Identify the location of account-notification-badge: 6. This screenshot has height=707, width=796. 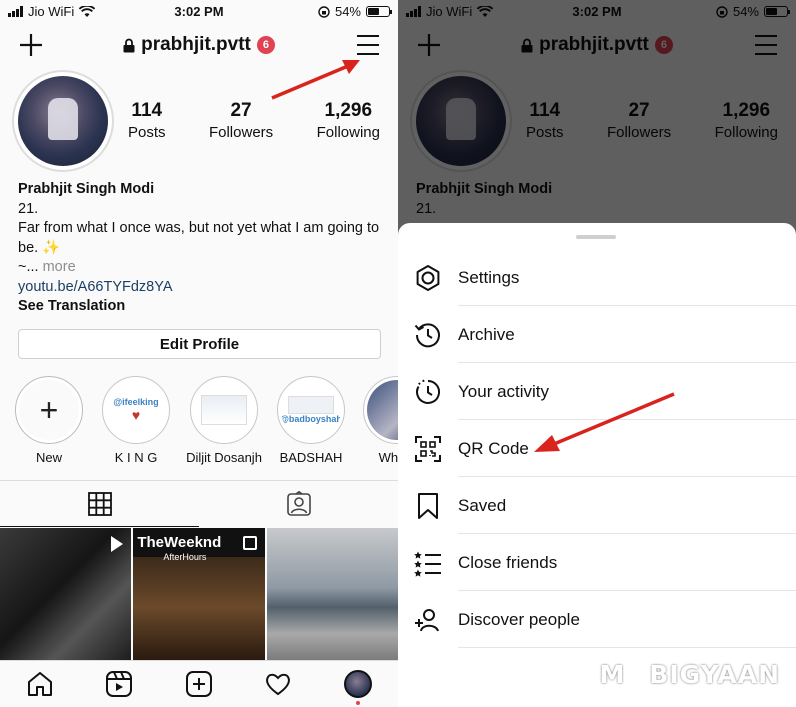
(265, 45).